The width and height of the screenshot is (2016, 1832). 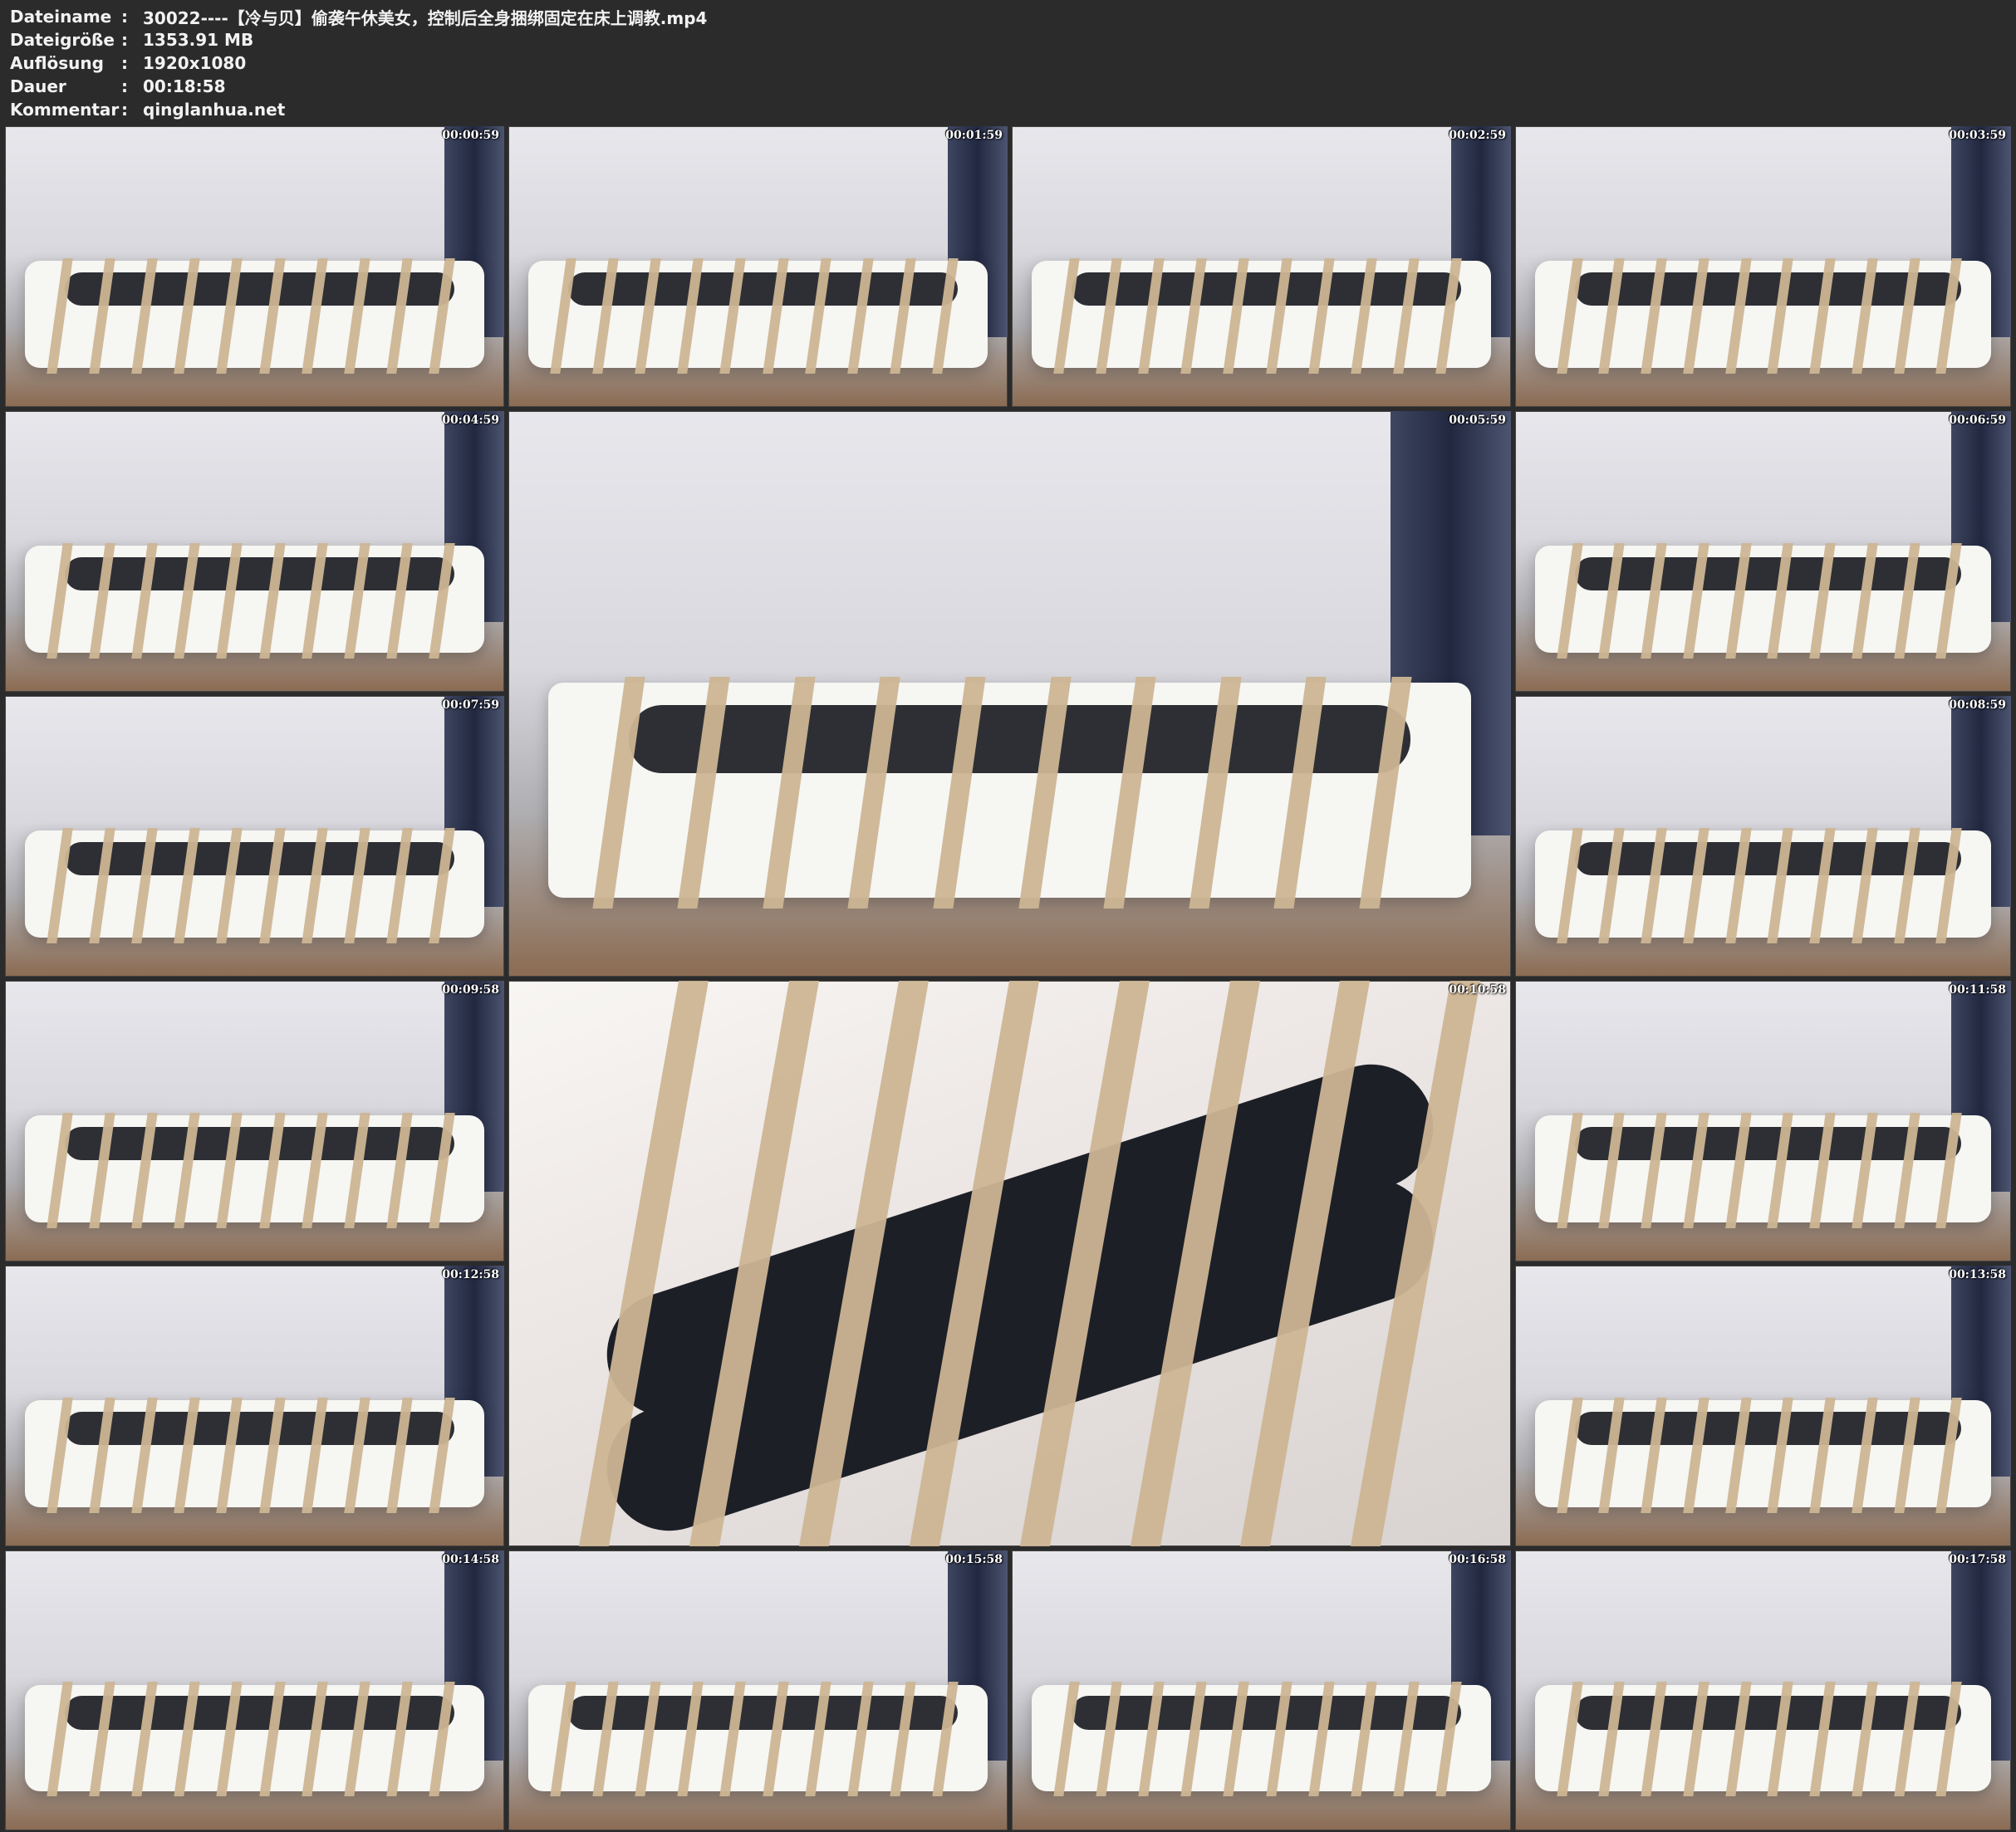 What do you see at coordinates (61, 17) in the screenshot?
I see `filename-label: Dateiname` at bounding box center [61, 17].